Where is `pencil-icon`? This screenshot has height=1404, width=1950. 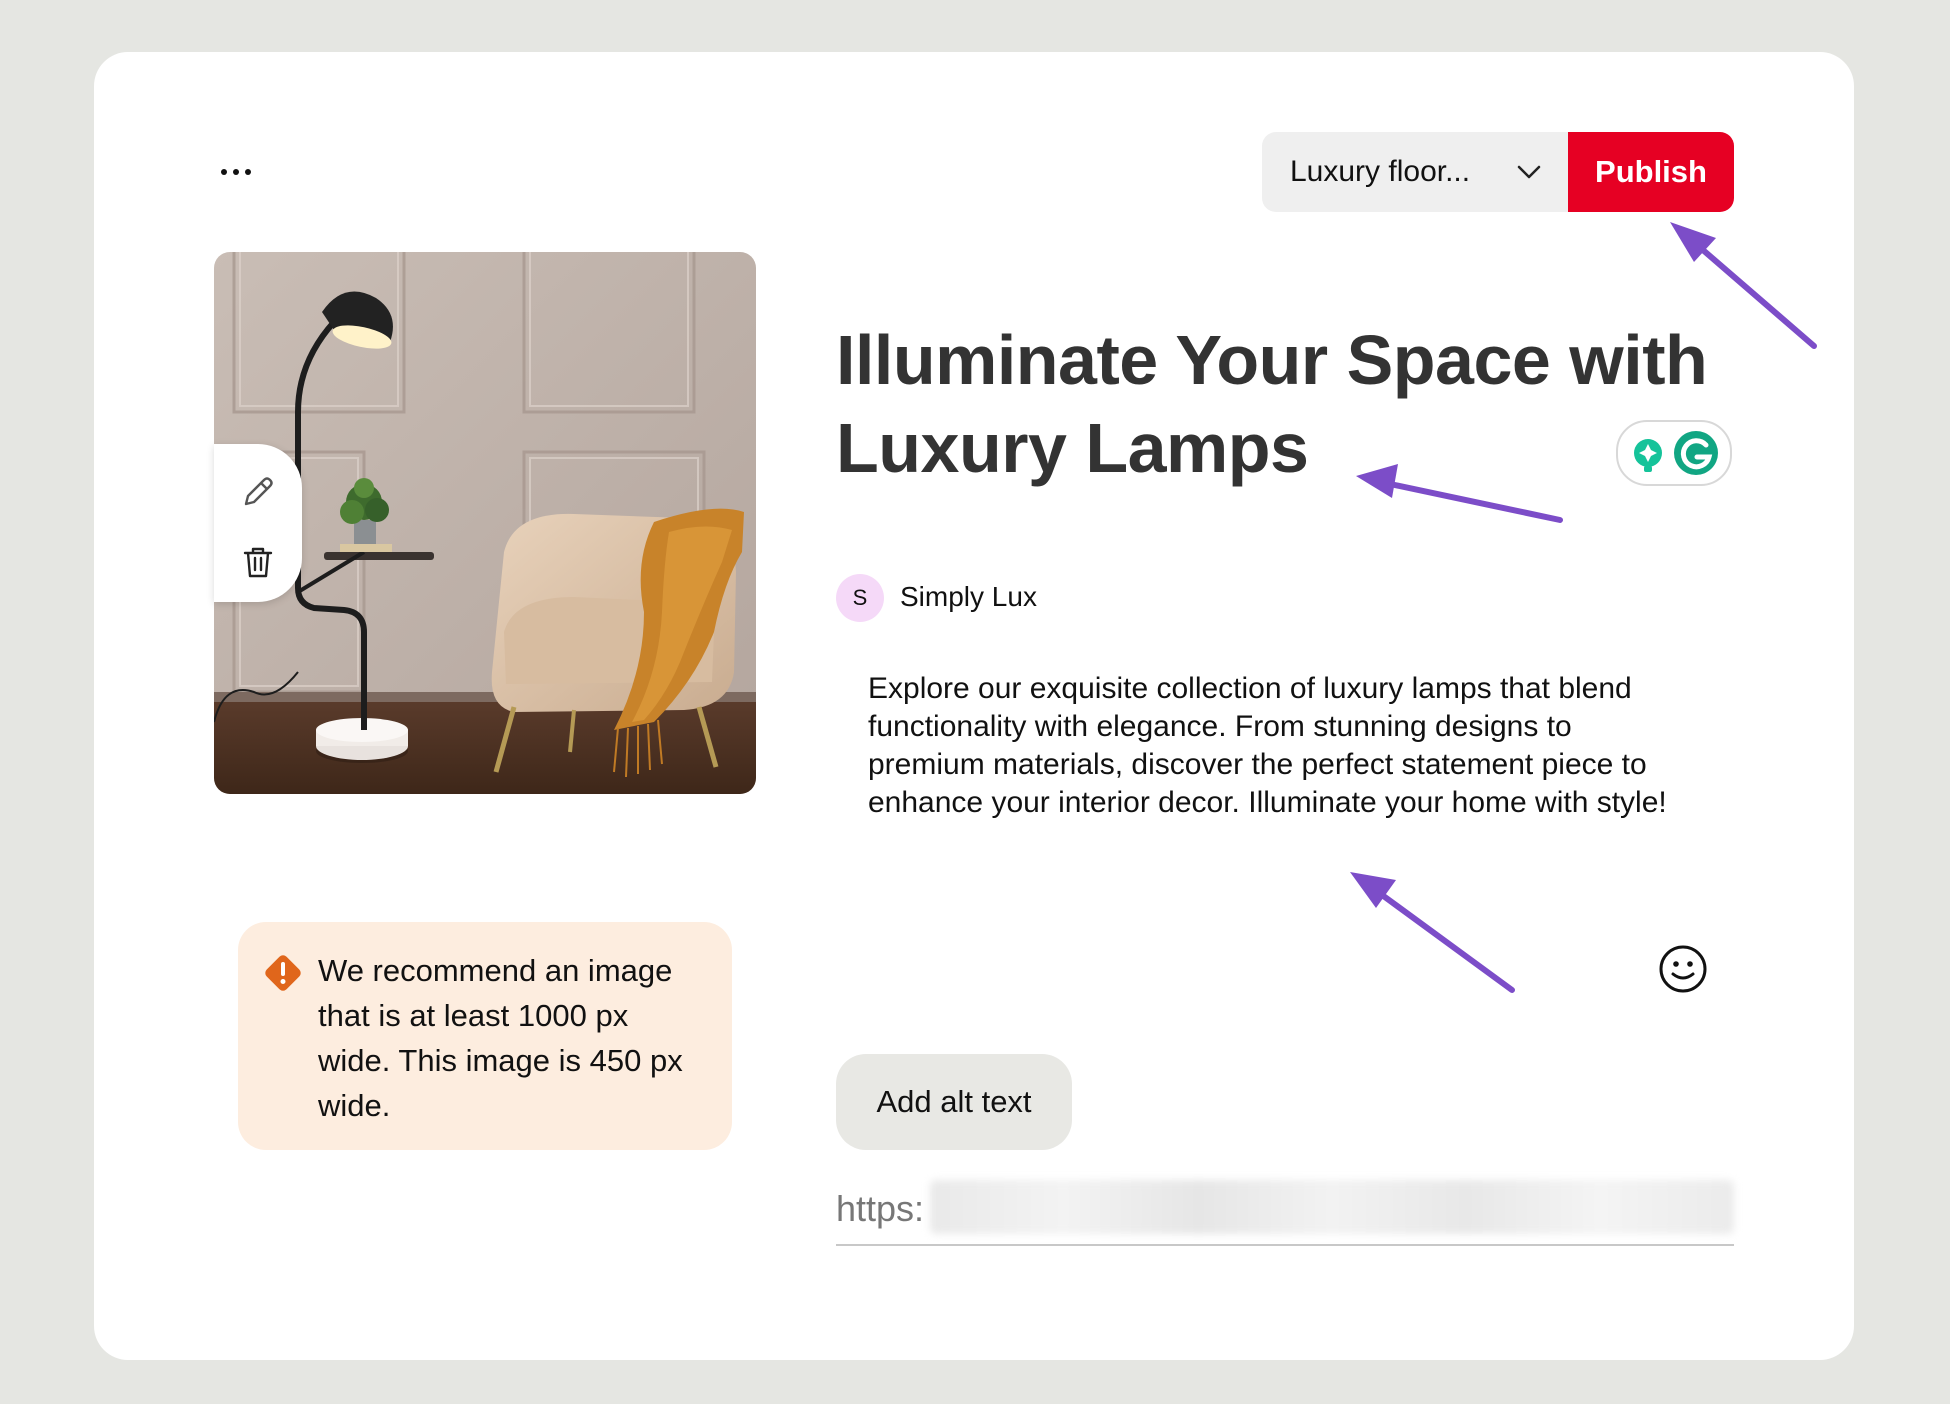 pencil-icon is located at coordinates (258, 492).